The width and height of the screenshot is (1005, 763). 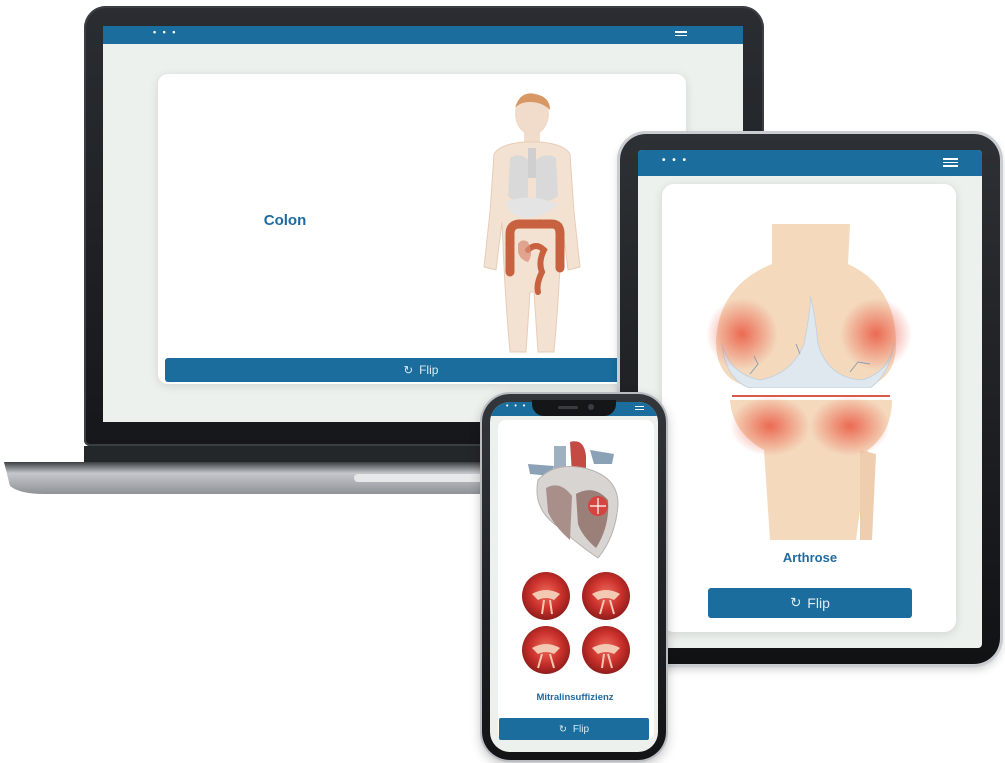 What do you see at coordinates (576, 623) in the screenshot?
I see `mitral-valve-illustrations` at bounding box center [576, 623].